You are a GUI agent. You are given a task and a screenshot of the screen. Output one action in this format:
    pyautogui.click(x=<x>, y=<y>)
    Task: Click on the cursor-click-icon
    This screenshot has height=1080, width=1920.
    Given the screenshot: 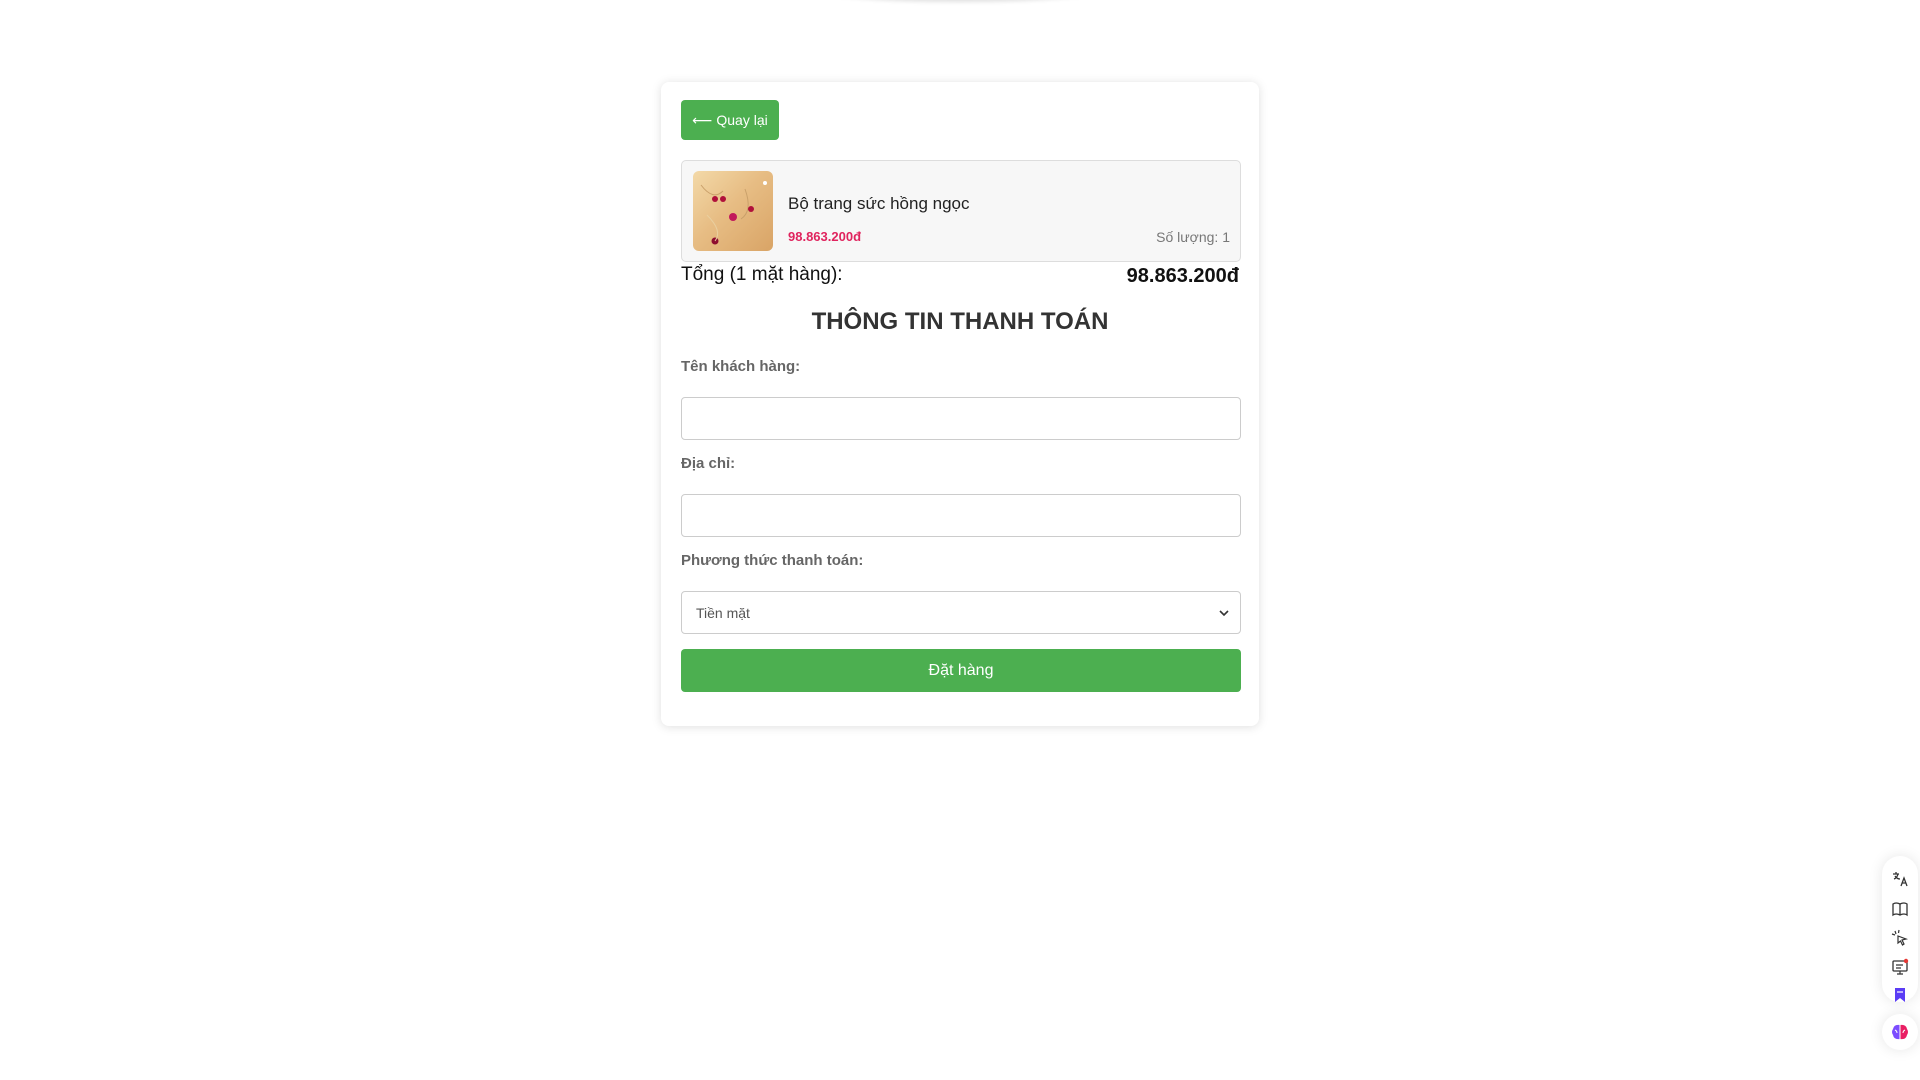 What is the action you would take?
    pyautogui.click(x=1900, y=938)
    